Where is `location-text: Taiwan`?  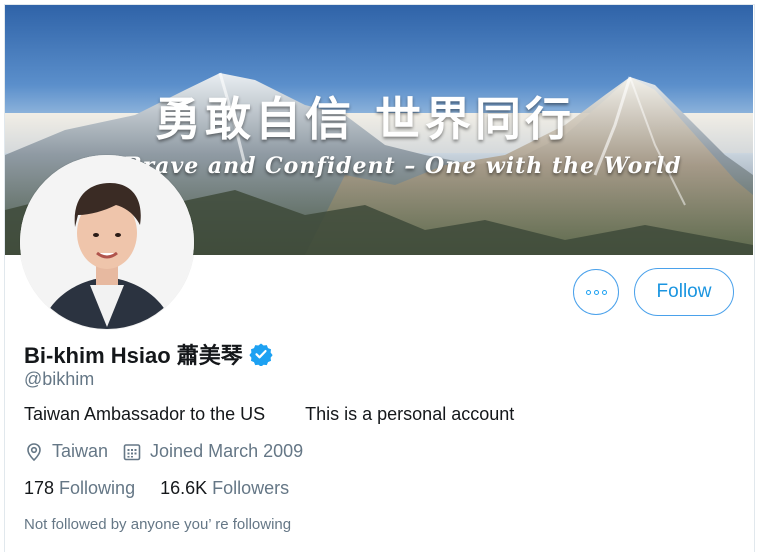 location-text: Taiwan is located at coordinates (80, 451).